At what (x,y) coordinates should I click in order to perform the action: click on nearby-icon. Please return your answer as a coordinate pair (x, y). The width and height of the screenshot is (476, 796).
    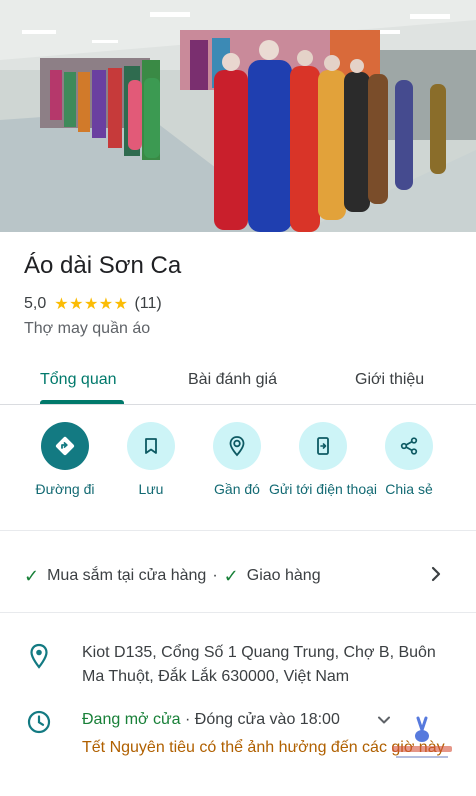
    Looking at the image, I should click on (237, 446).